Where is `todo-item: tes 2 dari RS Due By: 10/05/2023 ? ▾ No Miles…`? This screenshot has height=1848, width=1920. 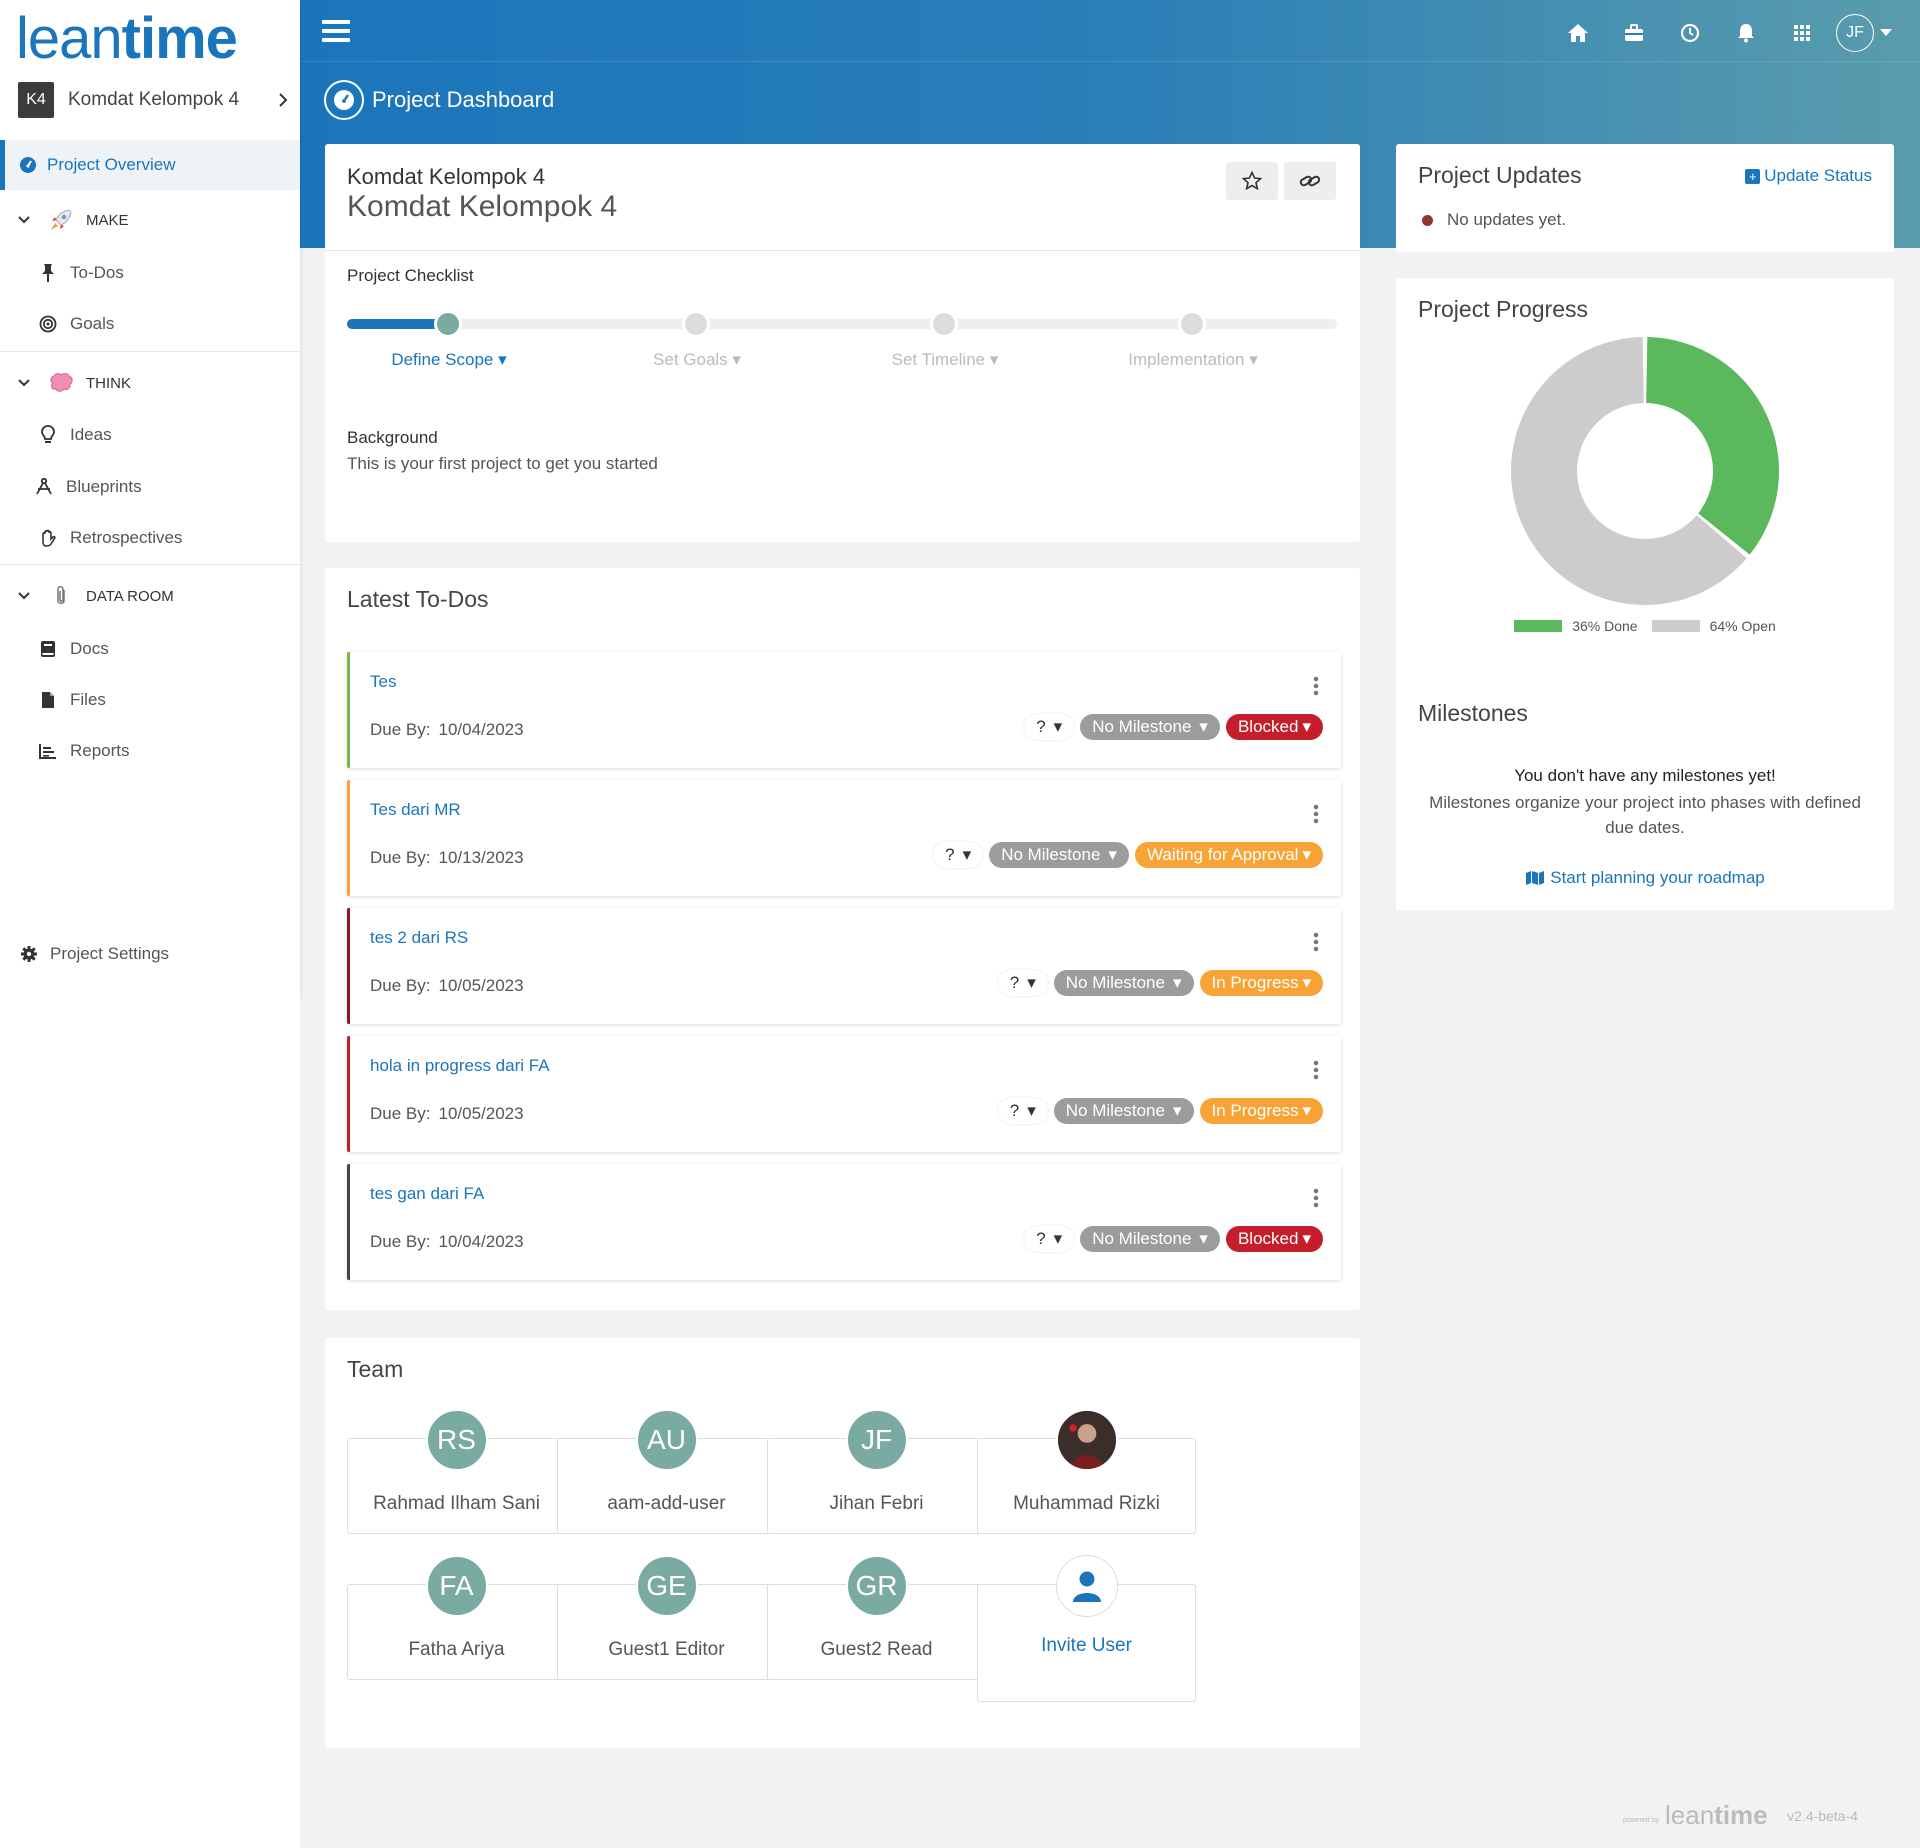 todo-item: tes 2 dari RS Due By: 10/05/2023 ? ▾ No Miles… is located at coordinates (844, 966).